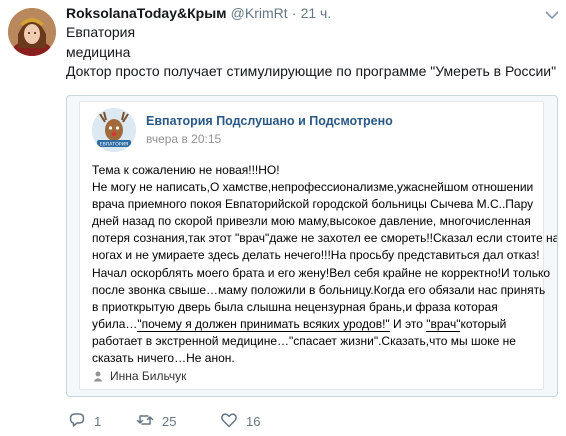  What do you see at coordinates (483, 323) in the screenshot?
I see `post-text: который` at bounding box center [483, 323].